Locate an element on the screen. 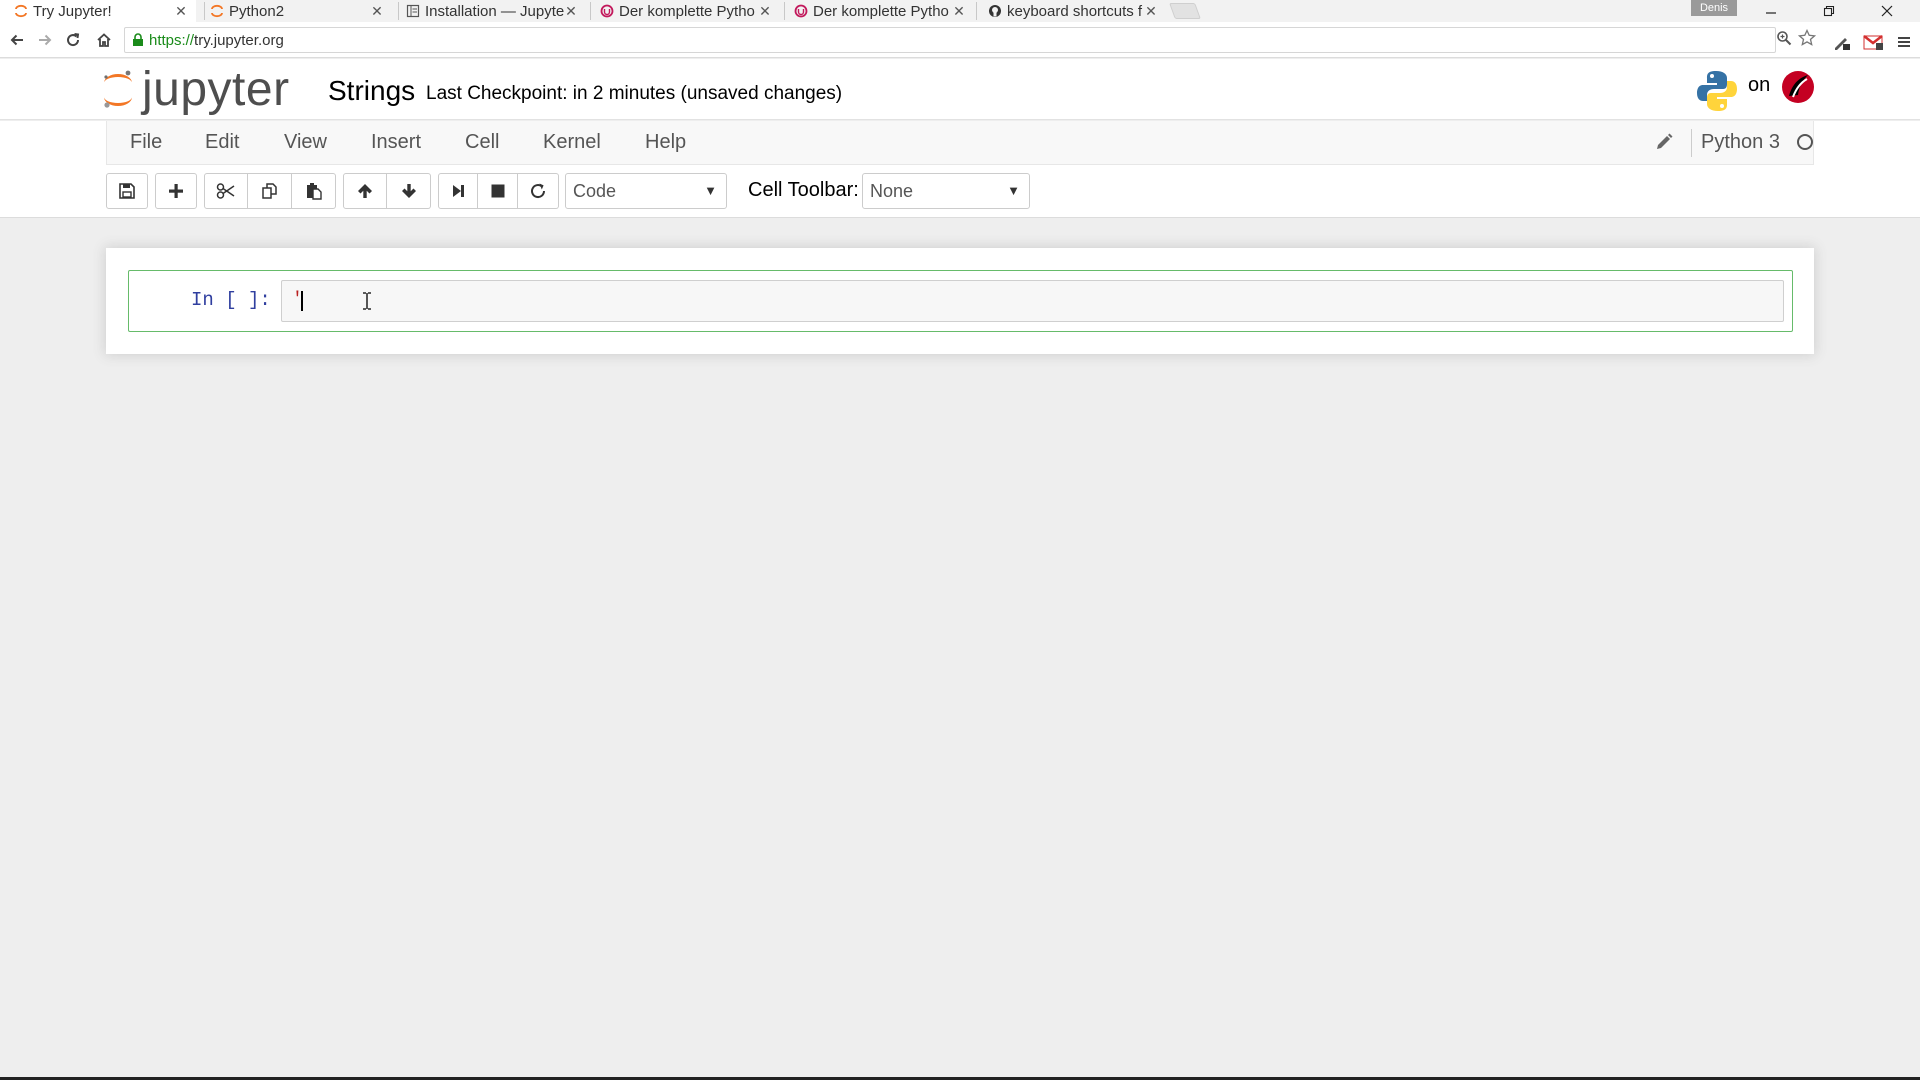 The height and width of the screenshot is (1080, 1920). copy-button is located at coordinates (270, 191).